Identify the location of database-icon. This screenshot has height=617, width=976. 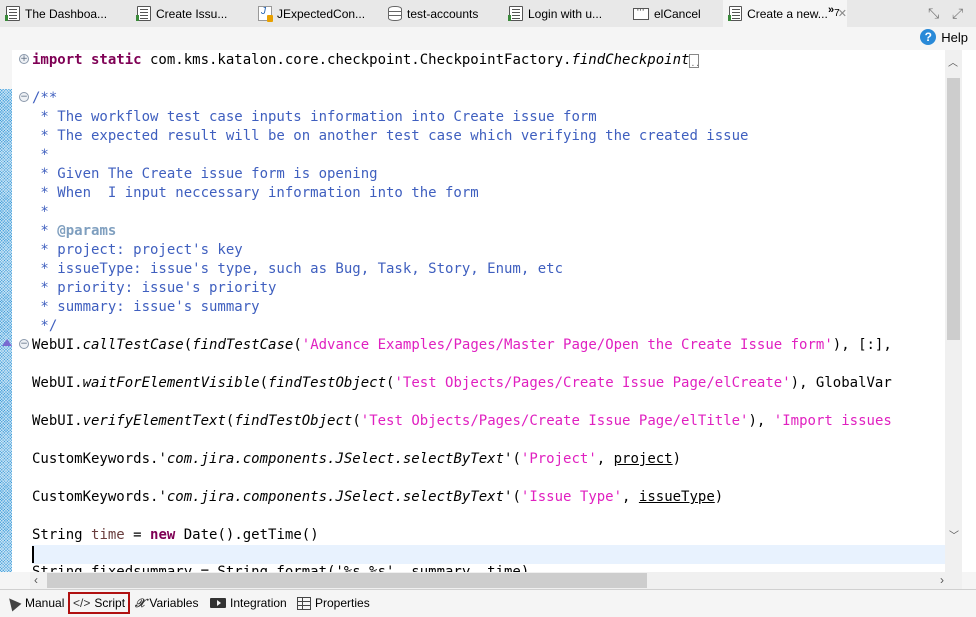
(395, 13).